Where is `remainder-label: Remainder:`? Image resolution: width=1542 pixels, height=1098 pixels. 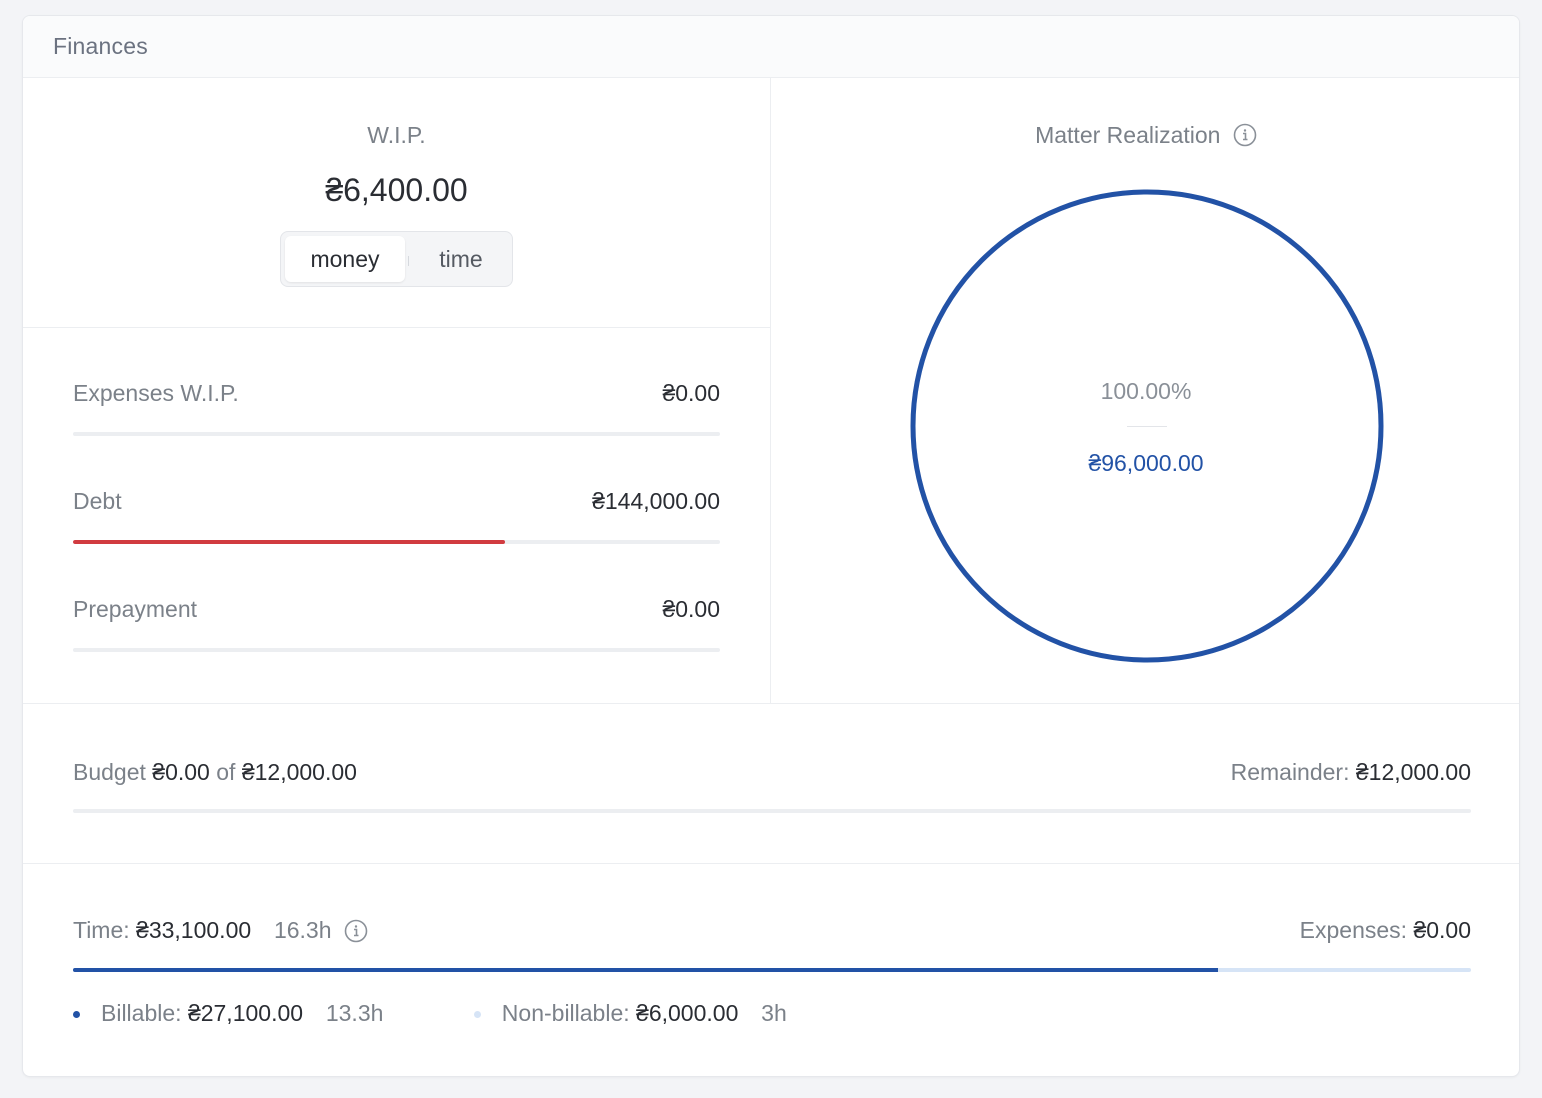 remainder-label: Remainder: is located at coordinates (1290, 772).